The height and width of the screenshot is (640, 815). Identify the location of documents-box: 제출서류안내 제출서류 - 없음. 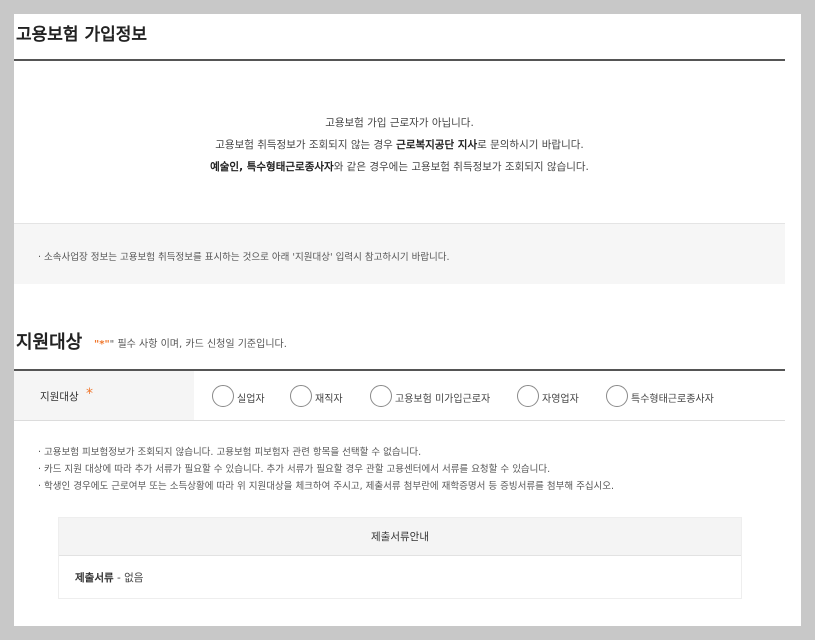
(400, 558).